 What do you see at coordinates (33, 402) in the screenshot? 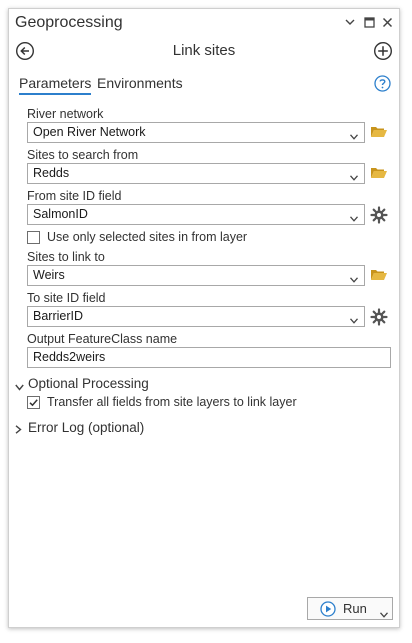
I see `transfer-fields-checkbox` at bounding box center [33, 402].